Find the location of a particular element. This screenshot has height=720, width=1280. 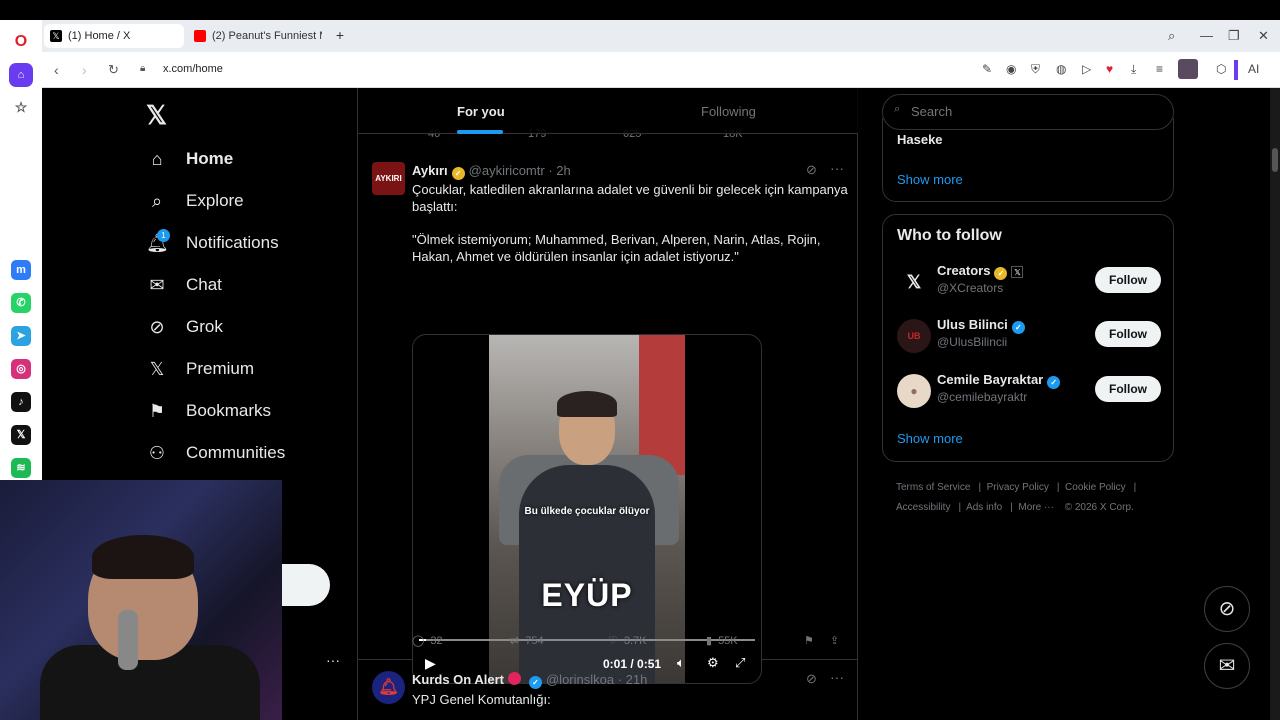

repost-icon: ⇄ is located at coordinates (515, 641).